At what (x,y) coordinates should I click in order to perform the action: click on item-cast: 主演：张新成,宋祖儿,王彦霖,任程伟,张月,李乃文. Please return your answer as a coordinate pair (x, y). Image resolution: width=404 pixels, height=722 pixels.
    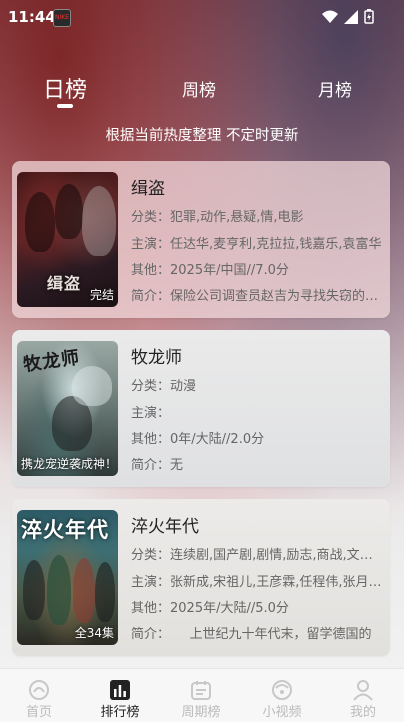
    Looking at the image, I should click on (257, 580).